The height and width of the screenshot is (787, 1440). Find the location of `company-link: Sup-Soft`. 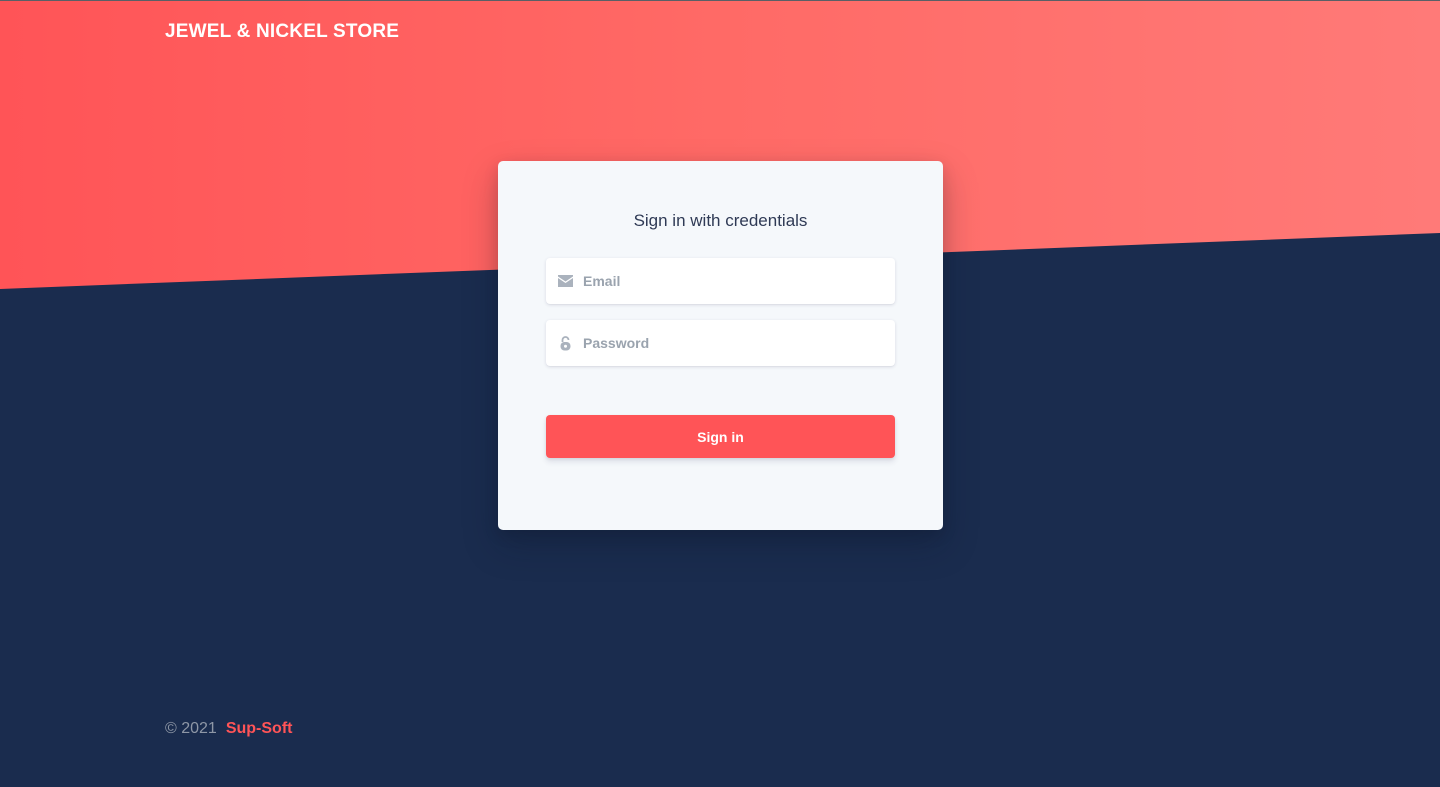

company-link: Sup-Soft is located at coordinates (259, 729).